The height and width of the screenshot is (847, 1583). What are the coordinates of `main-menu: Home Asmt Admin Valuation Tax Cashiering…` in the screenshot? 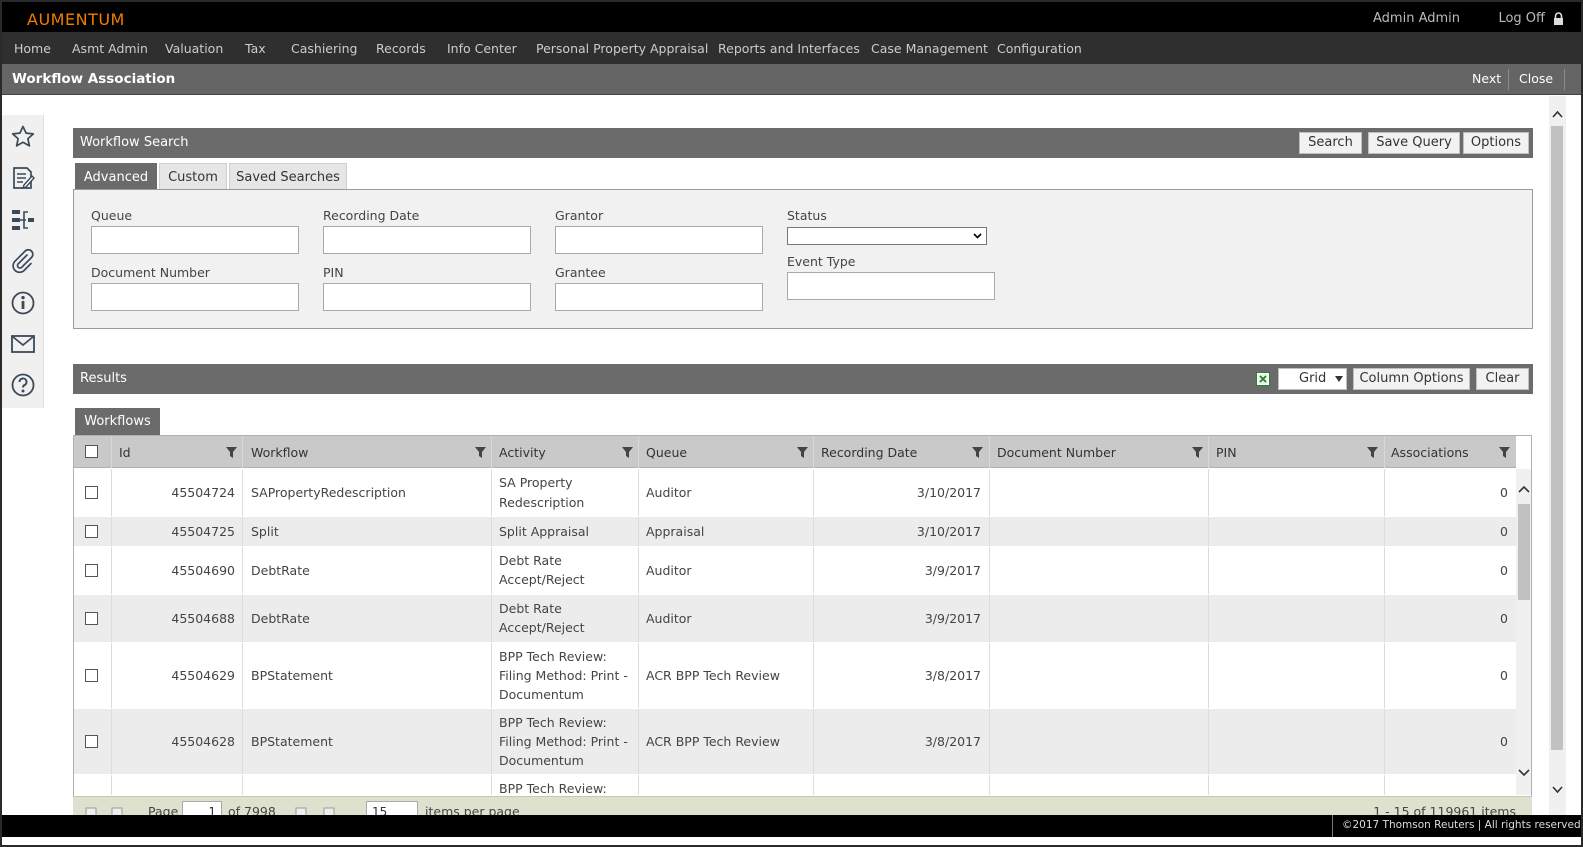 It's located at (791, 48).